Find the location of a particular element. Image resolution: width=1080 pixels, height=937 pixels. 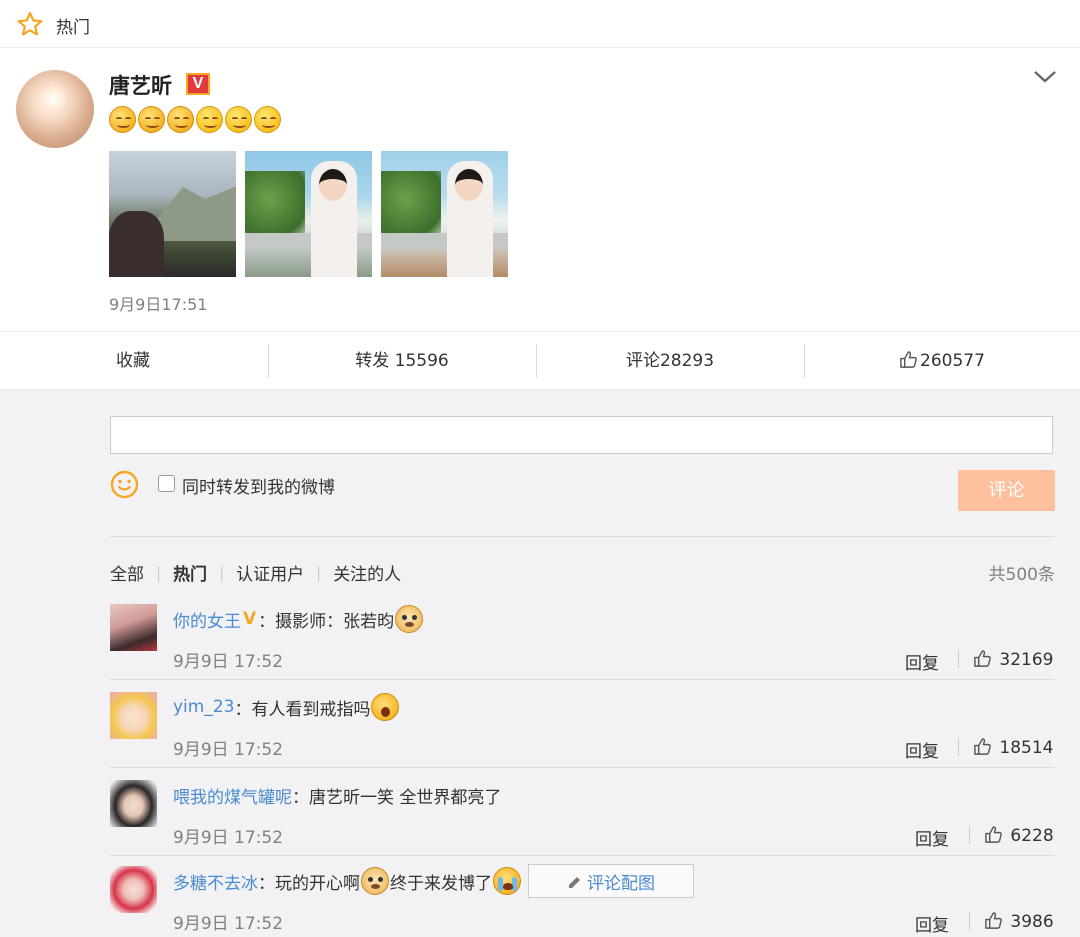

comment-text-line: 你的女王 V ： 摄影师：张若昀 is located at coordinates (298, 619).